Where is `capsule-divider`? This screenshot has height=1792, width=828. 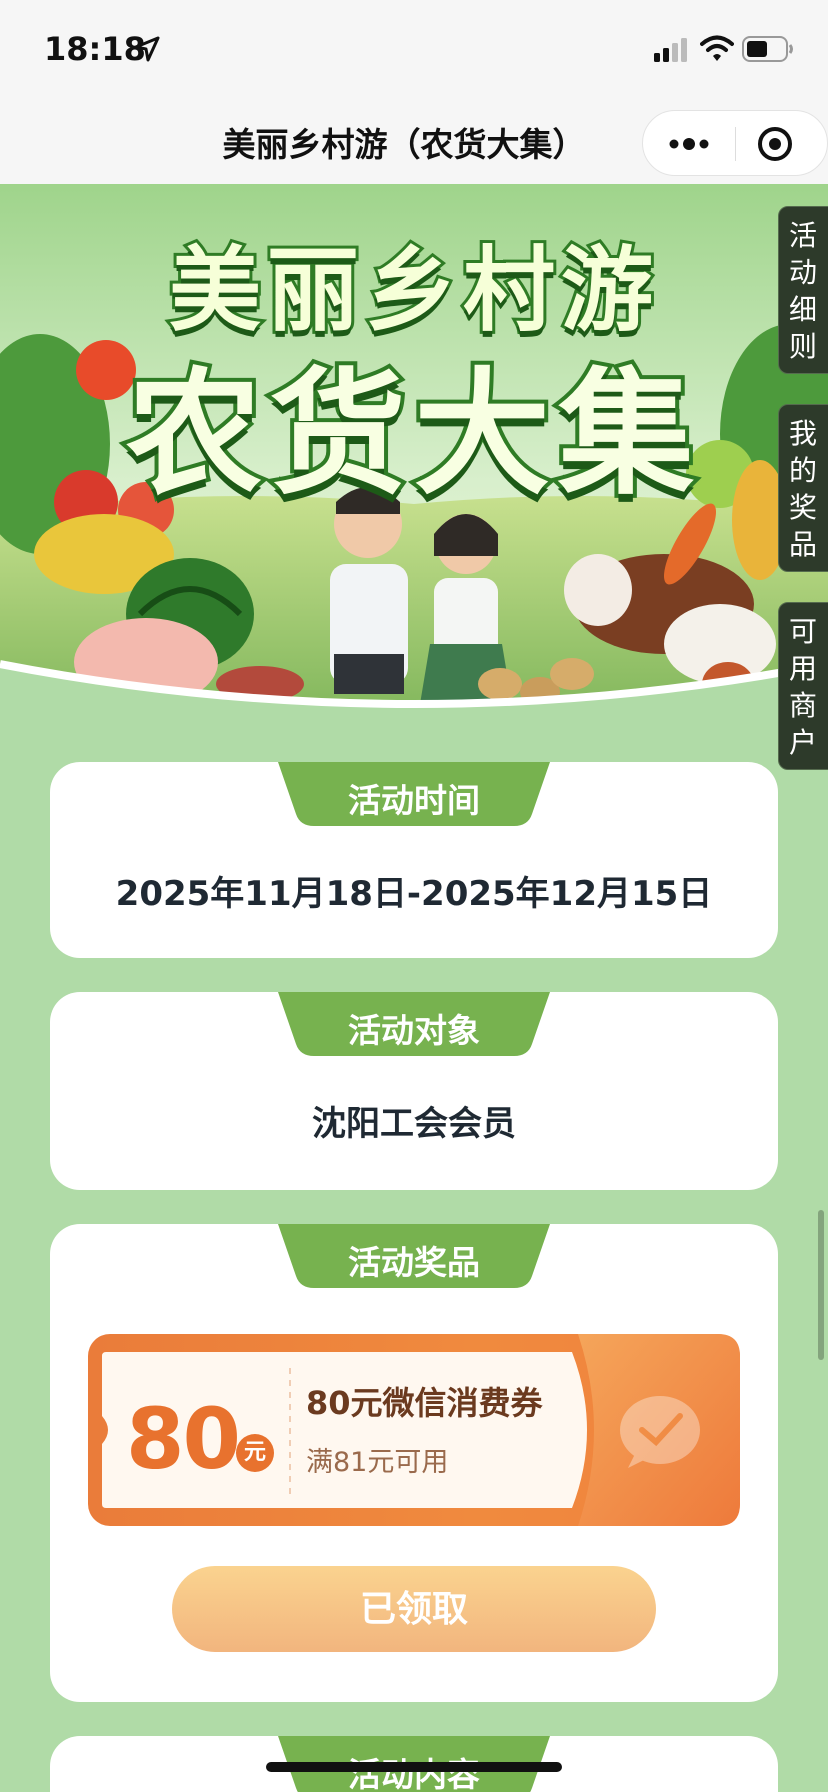
capsule-divider is located at coordinates (735, 144).